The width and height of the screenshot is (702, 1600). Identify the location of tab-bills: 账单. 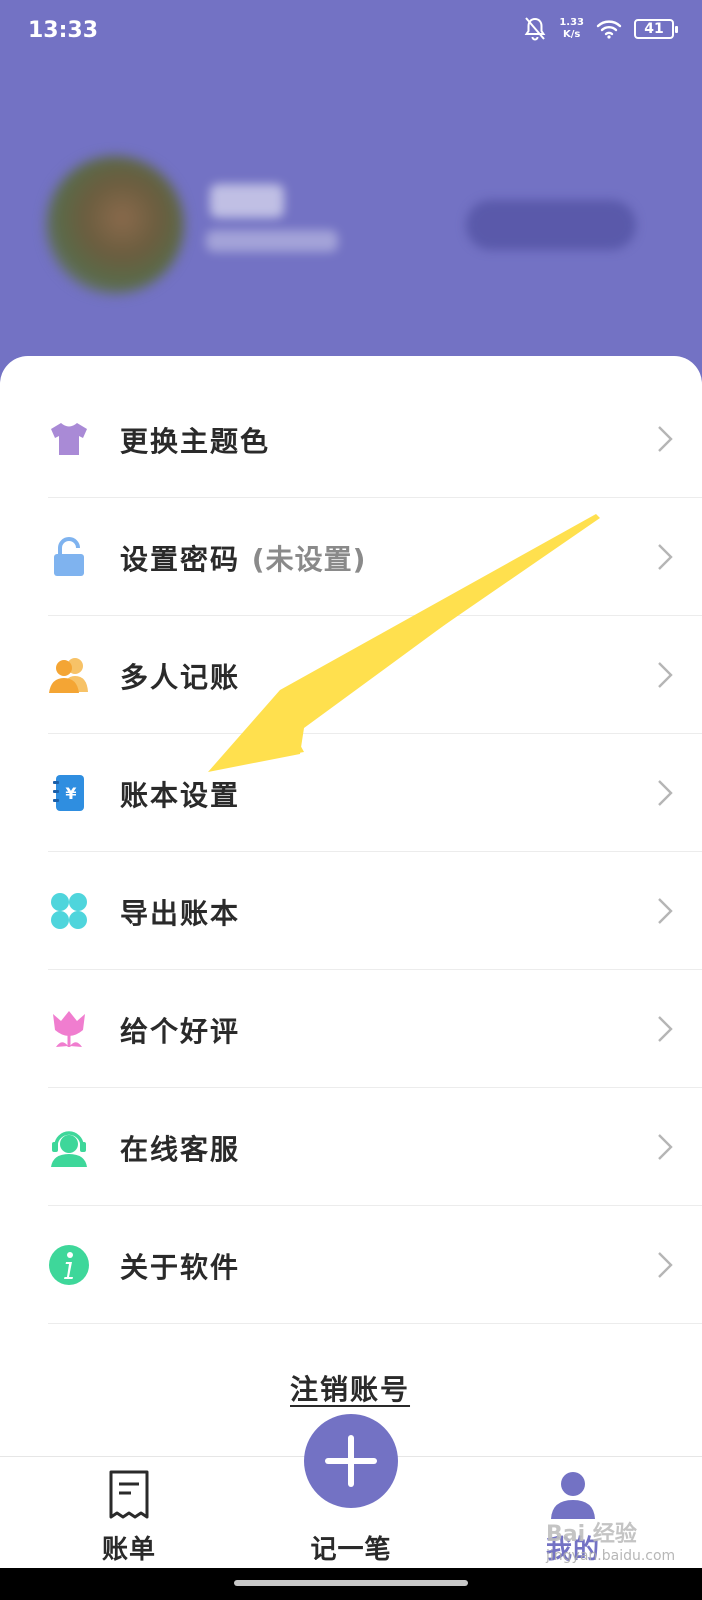
(129, 1513).